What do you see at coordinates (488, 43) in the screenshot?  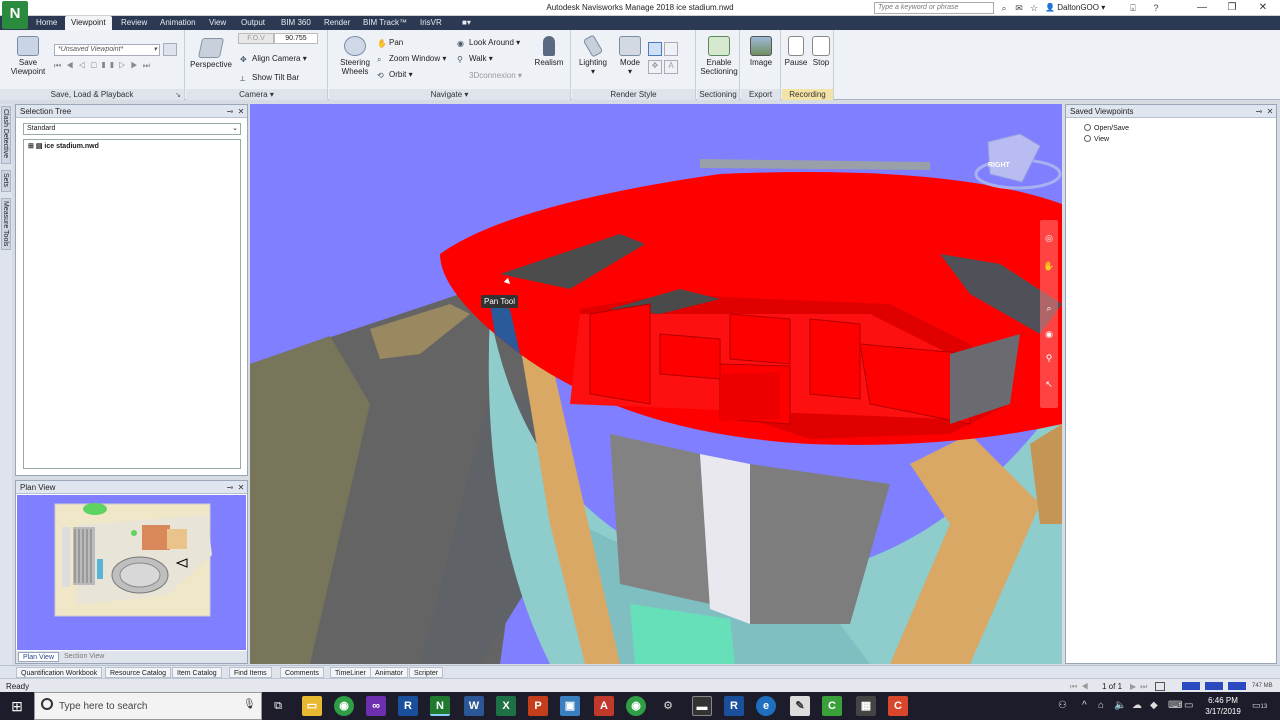 I see `look-around-button: ◉ Look Around ▾` at bounding box center [488, 43].